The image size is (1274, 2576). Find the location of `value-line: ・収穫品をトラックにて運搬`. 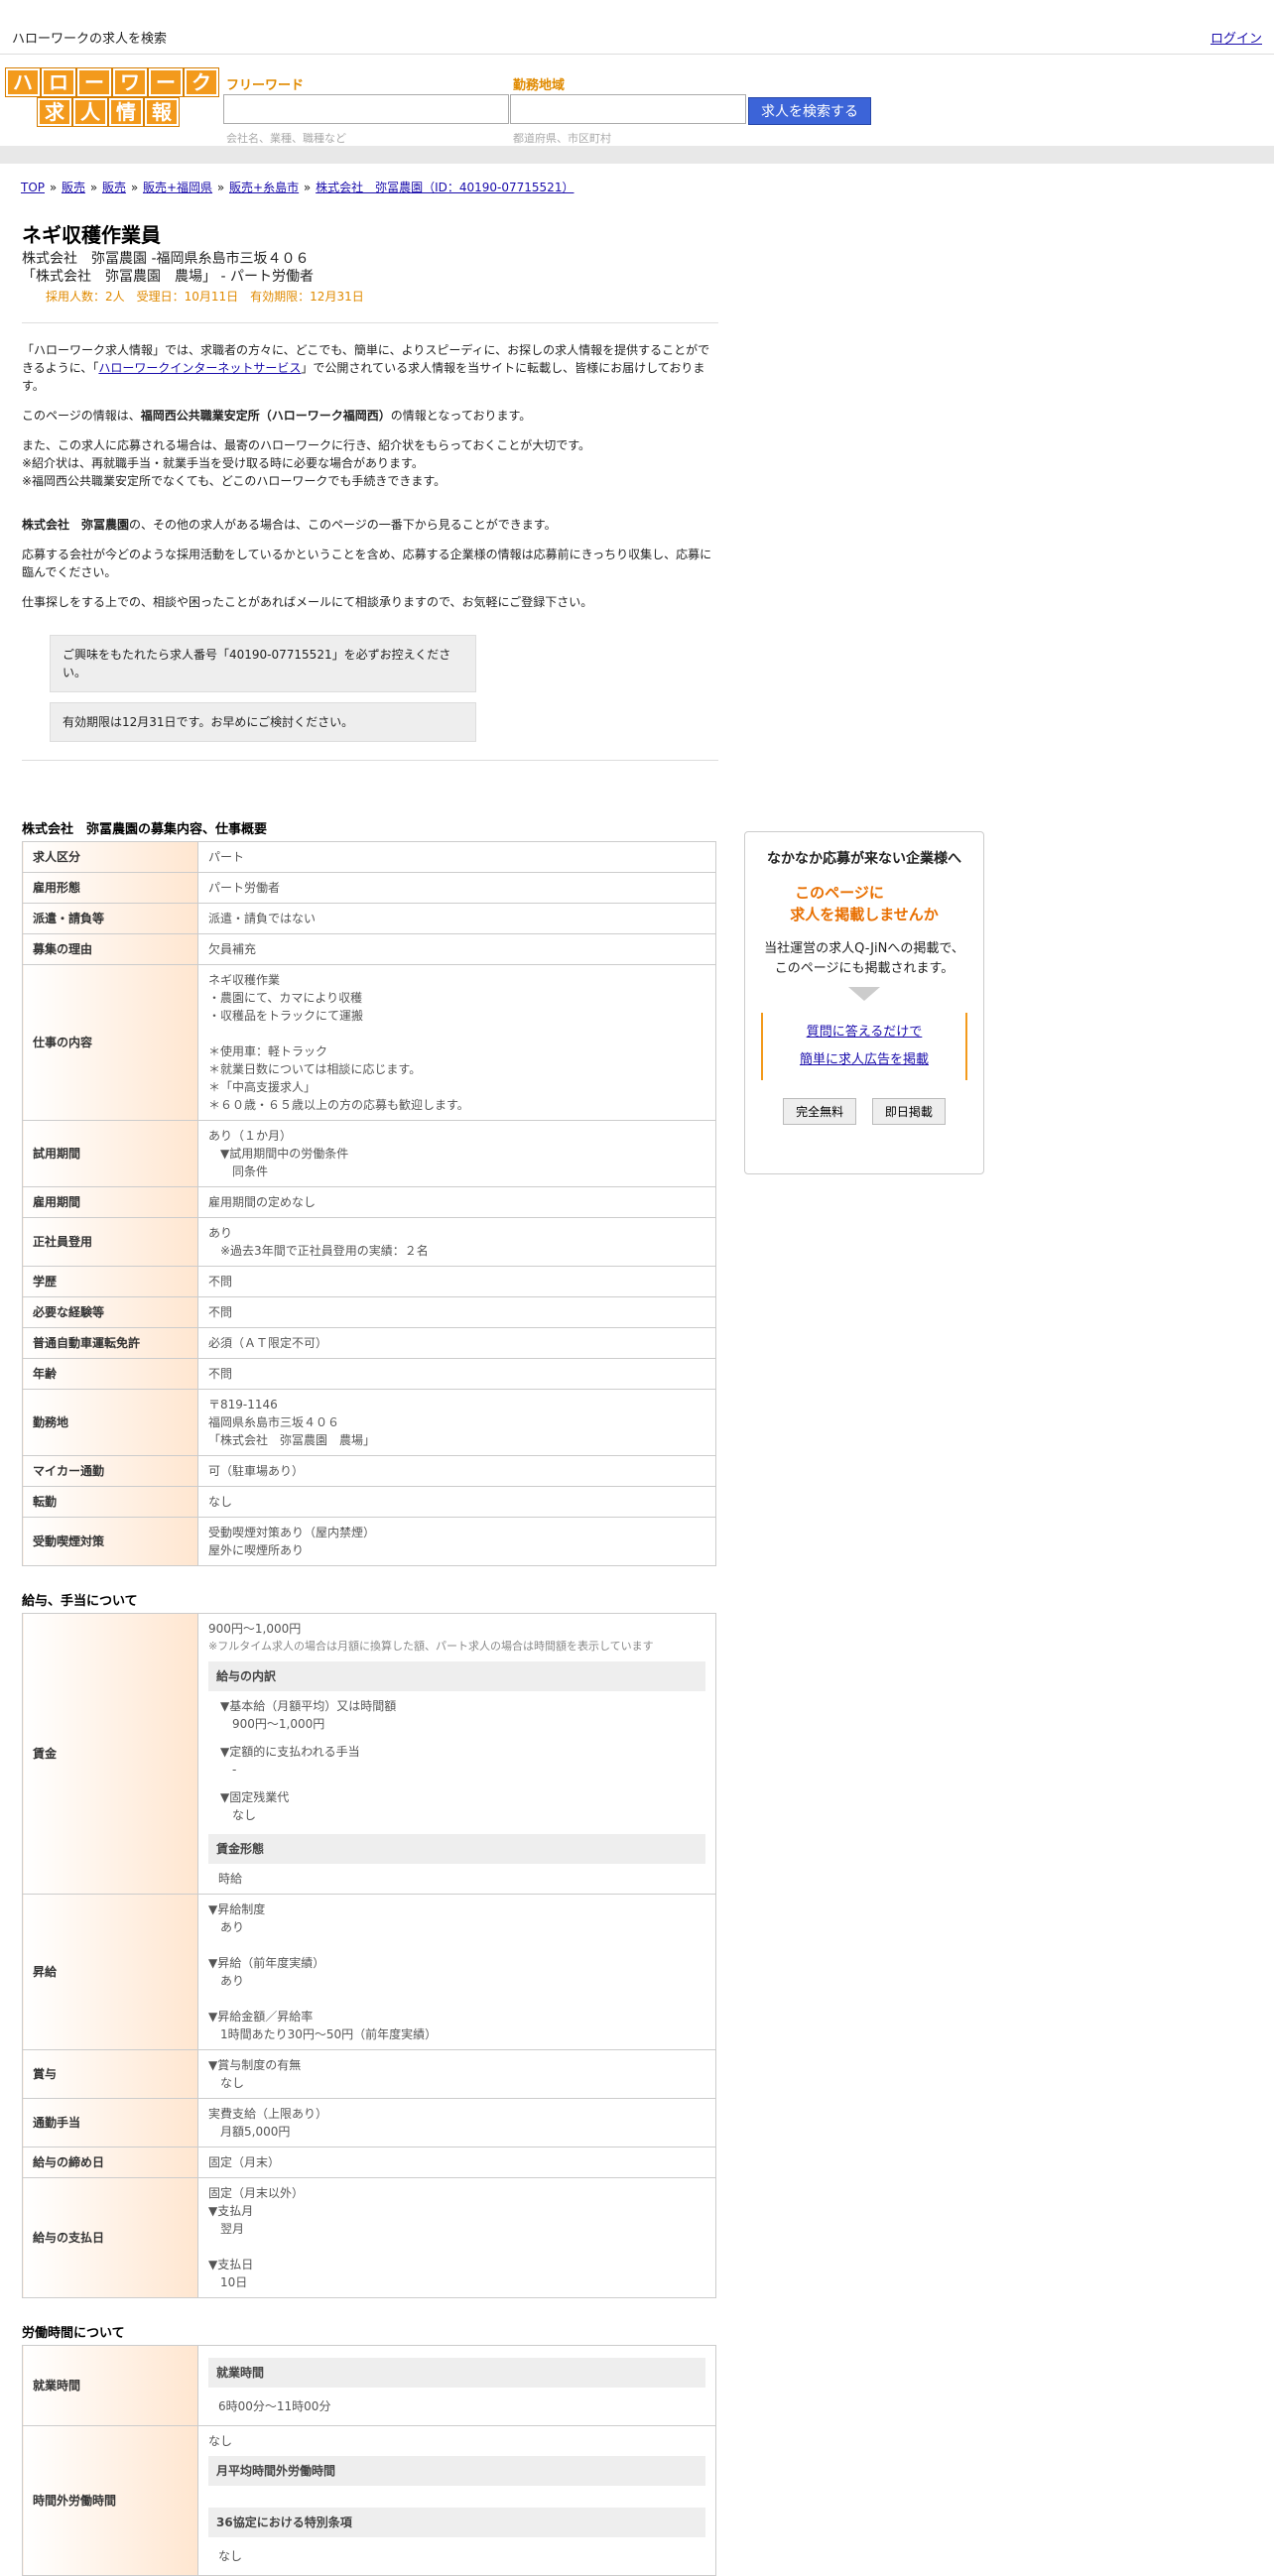

value-line: ・収穫品をトラックにて運搬 is located at coordinates (286, 1016).